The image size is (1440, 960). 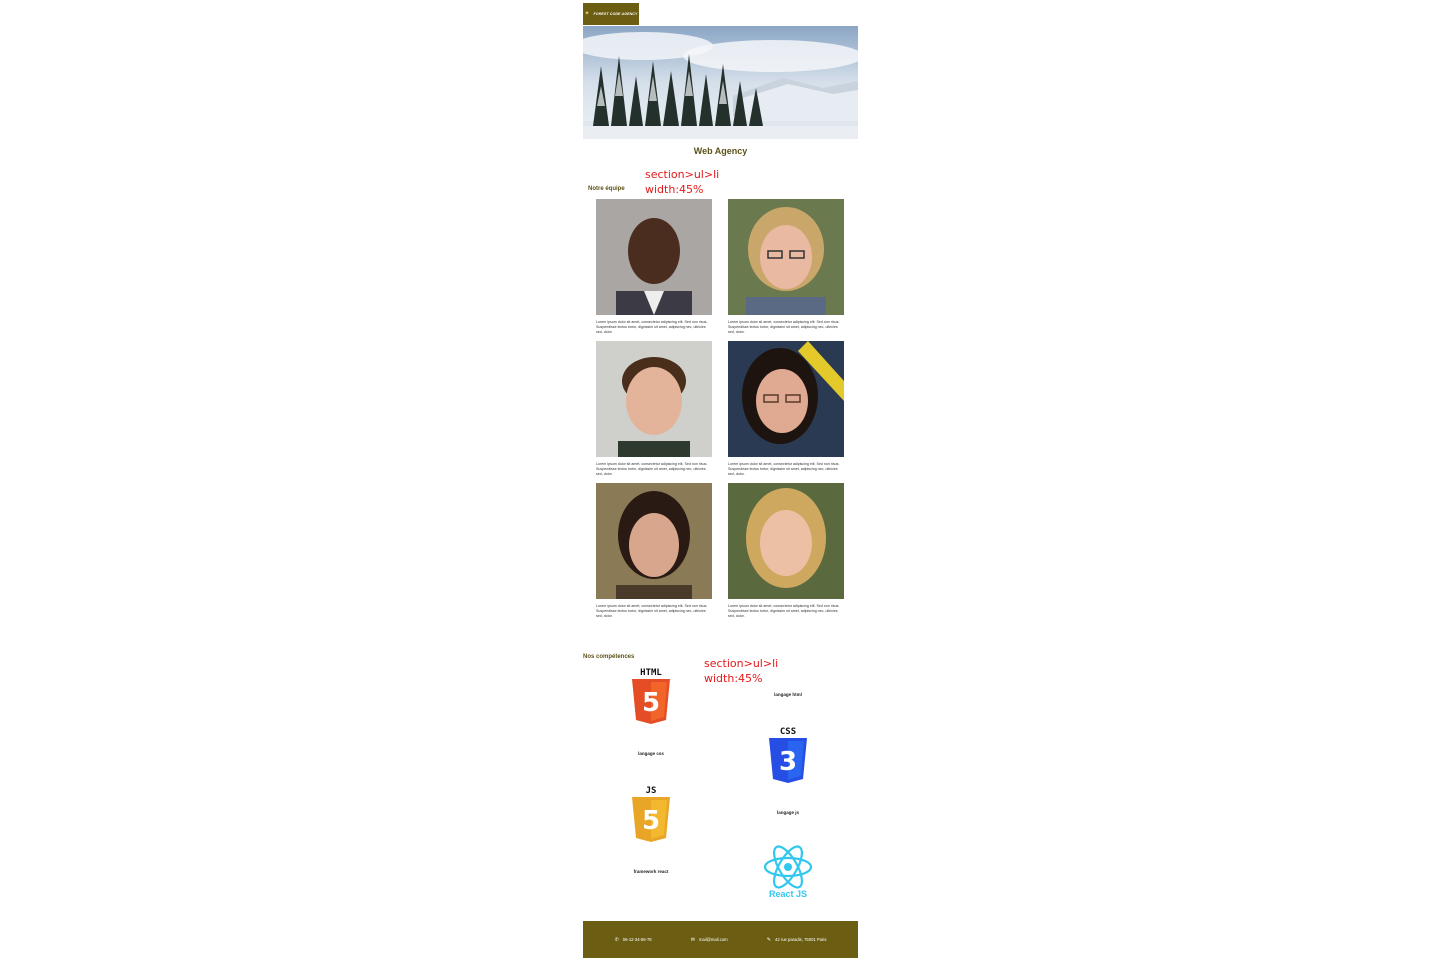 What do you see at coordinates (720, 151) in the screenshot?
I see `site-title: Web Agency` at bounding box center [720, 151].